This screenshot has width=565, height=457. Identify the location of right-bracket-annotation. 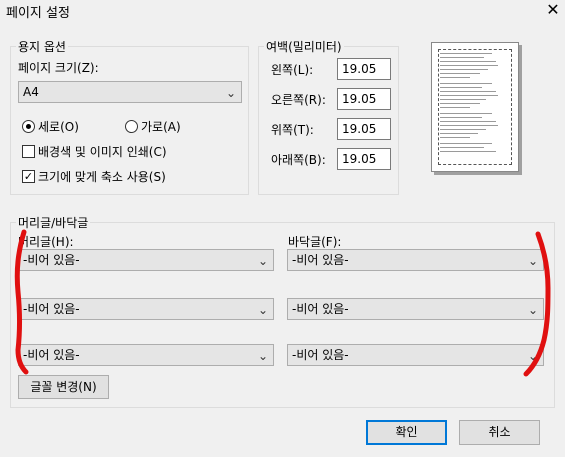
(537, 304).